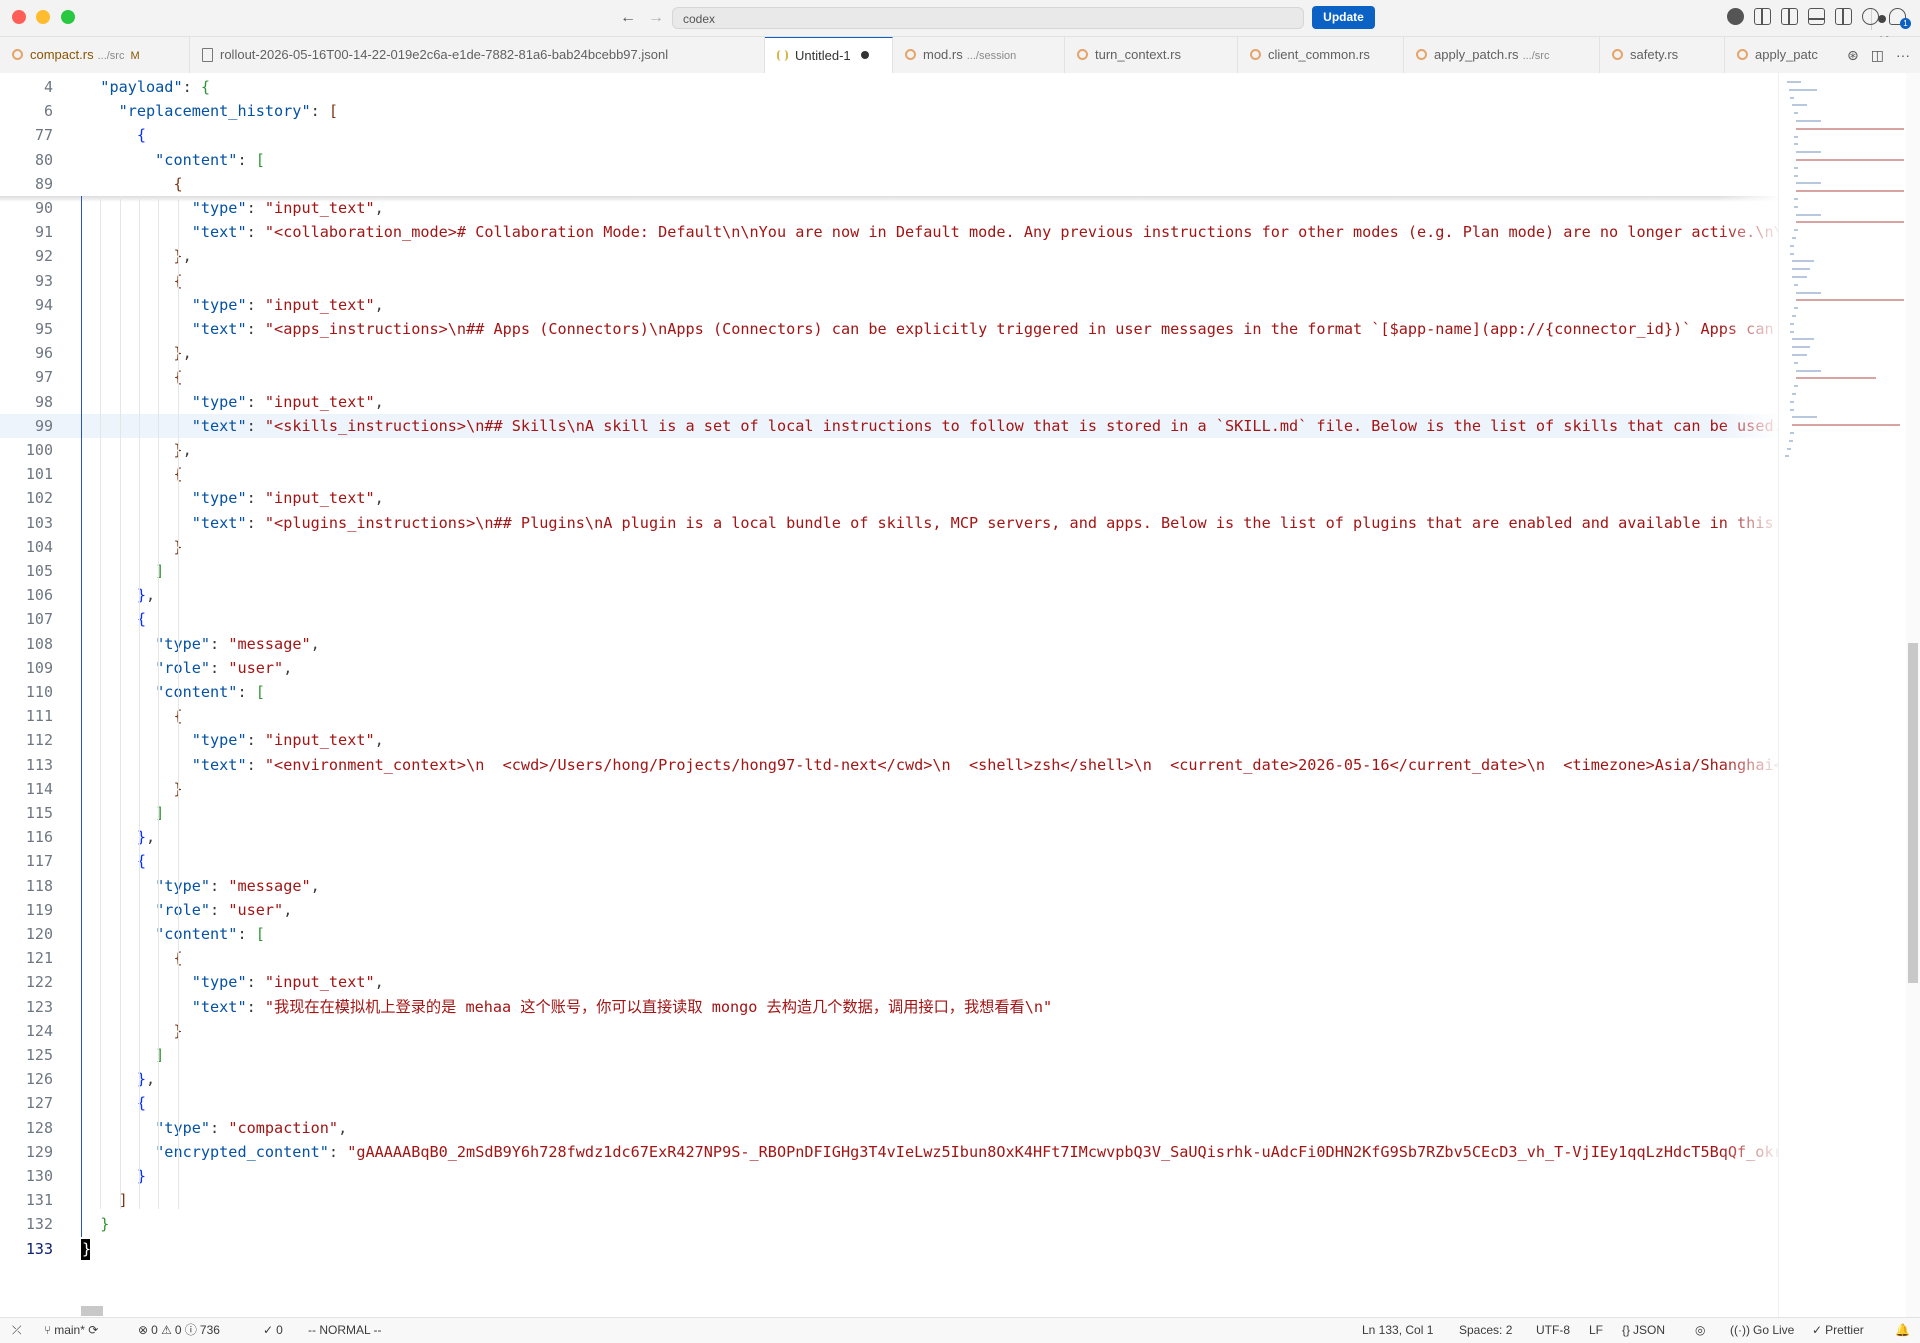 The height and width of the screenshot is (1343, 1920). What do you see at coordinates (26, 668) in the screenshot?
I see `line-number: 109` at bounding box center [26, 668].